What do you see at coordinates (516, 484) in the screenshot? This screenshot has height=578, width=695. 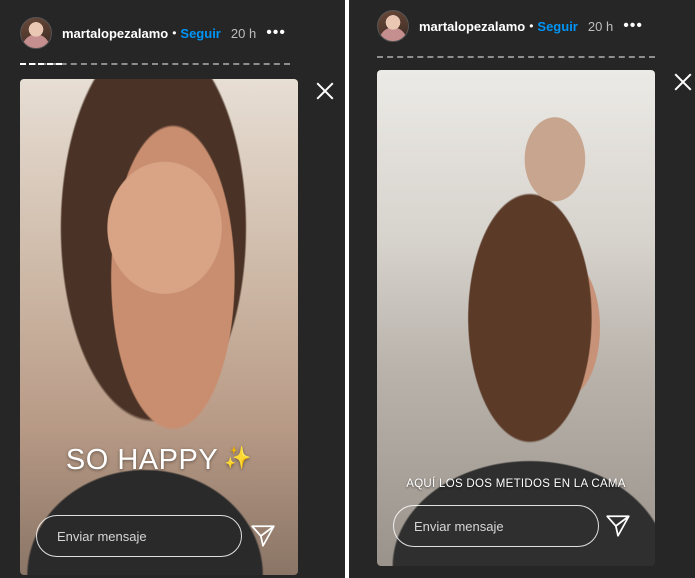 I see `story-caption: AQUÍ LOS DOS METIDOS EN LA CAMA` at bounding box center [516, 484].